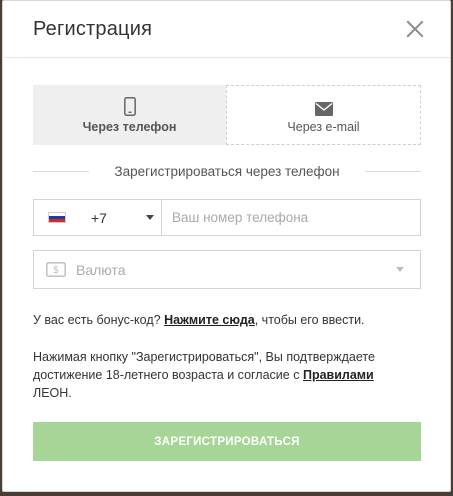 The width and height of the screenshot is (453, 496). I want to click on registration-tabs: Через телефон Через e-mail, so click(227, 115).